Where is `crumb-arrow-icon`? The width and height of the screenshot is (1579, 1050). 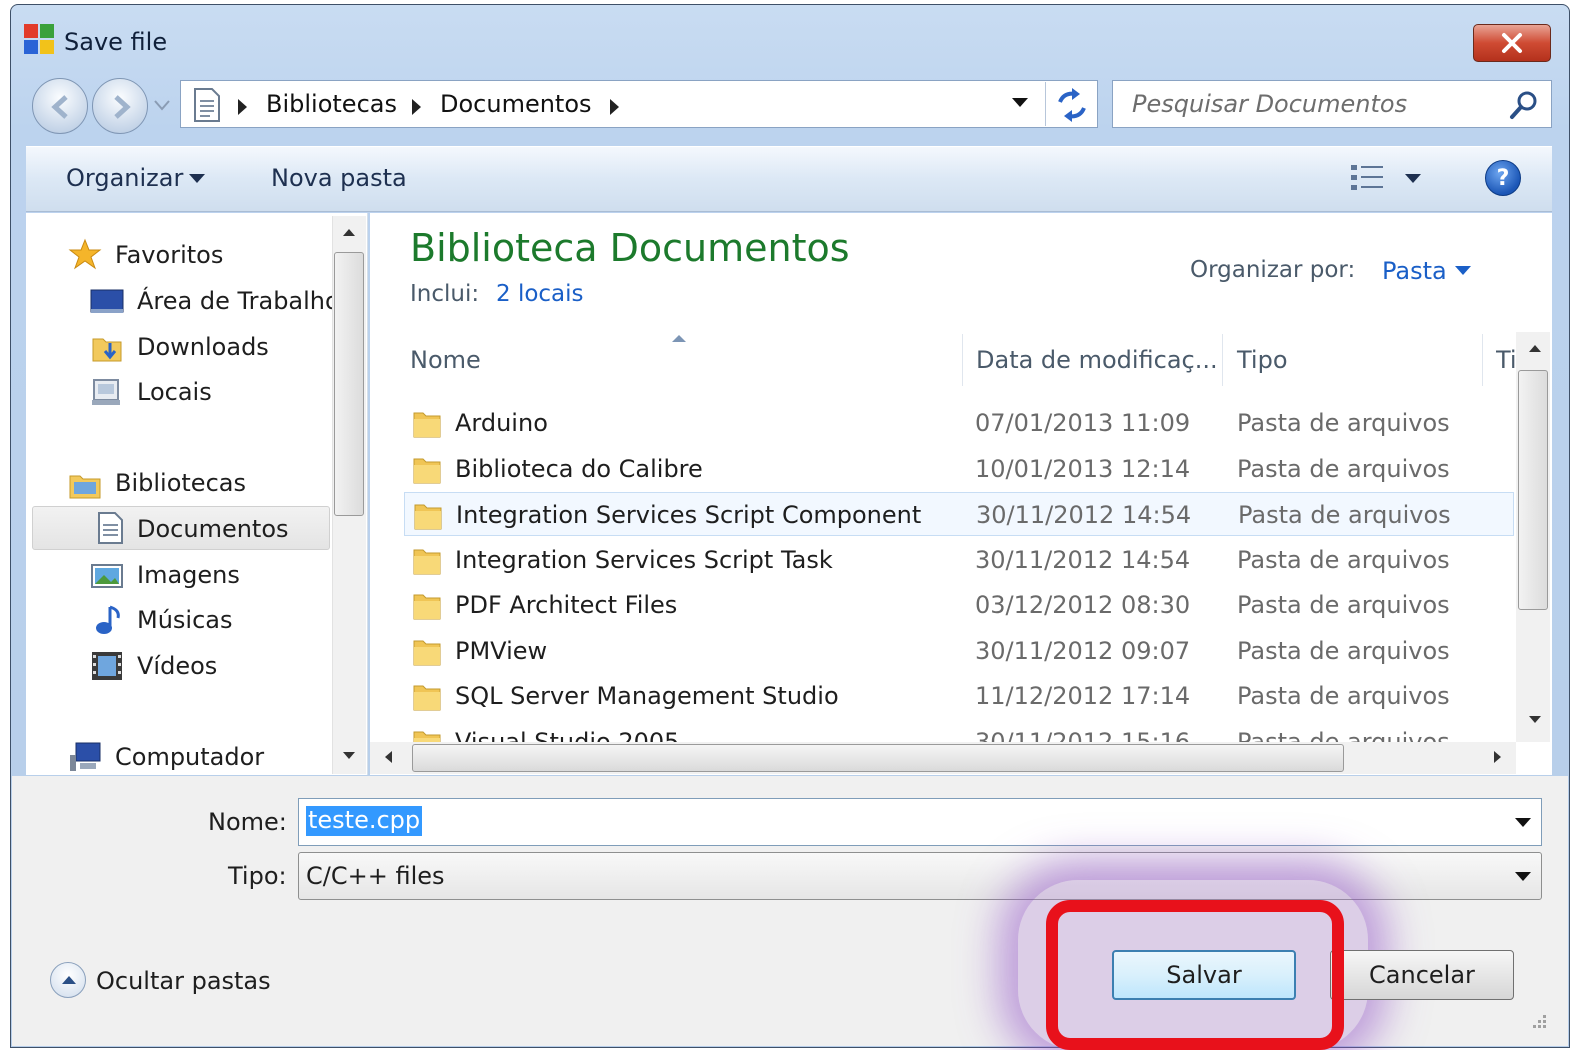 crumb-arrow-icon is located at coordinates (614, 107).